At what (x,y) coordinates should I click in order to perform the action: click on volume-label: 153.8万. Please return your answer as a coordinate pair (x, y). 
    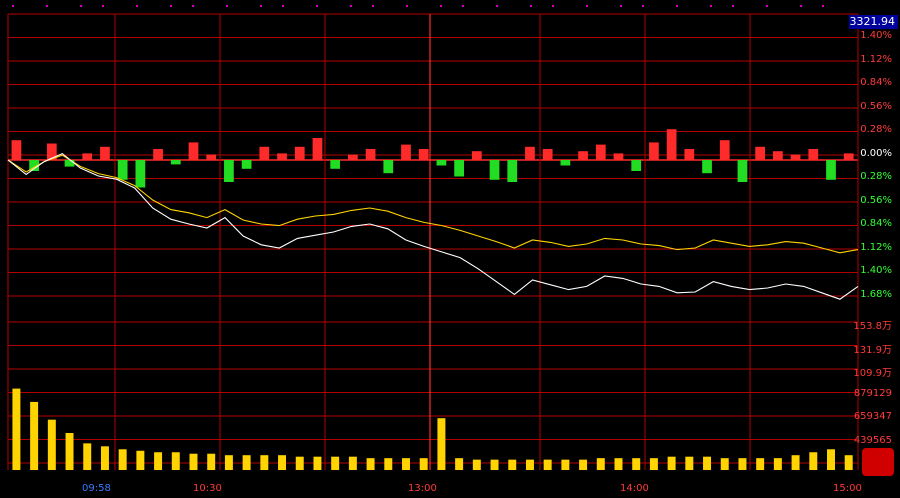
    Looking at the image, I should click on (872, 326).